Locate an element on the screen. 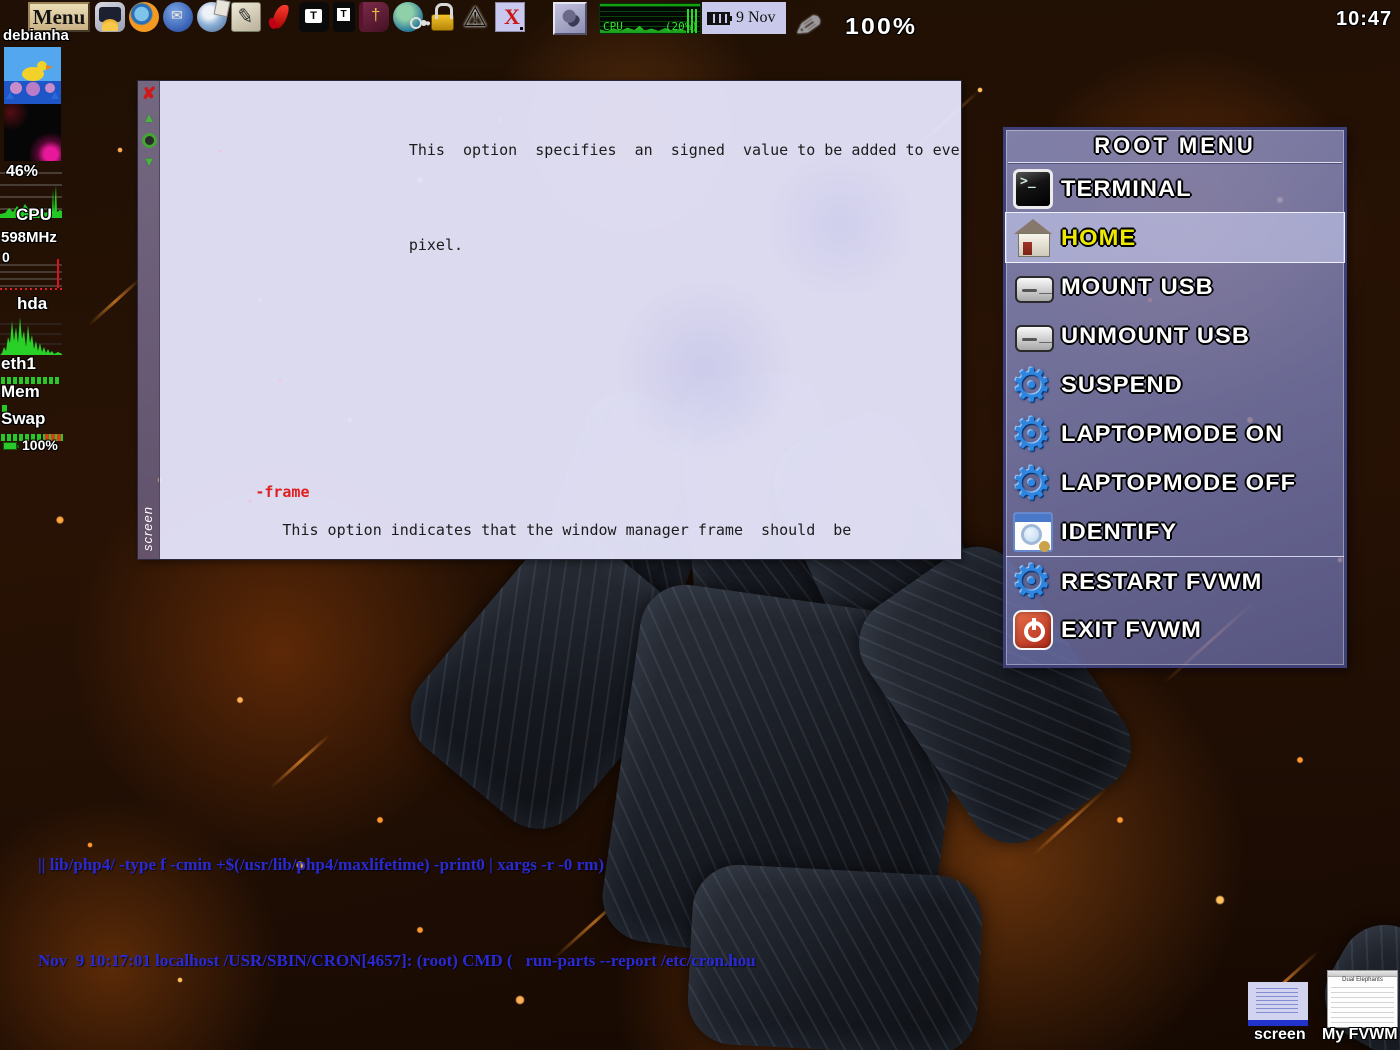  duck-wallpaper-thumbnail is located at coordinates (32, 75).